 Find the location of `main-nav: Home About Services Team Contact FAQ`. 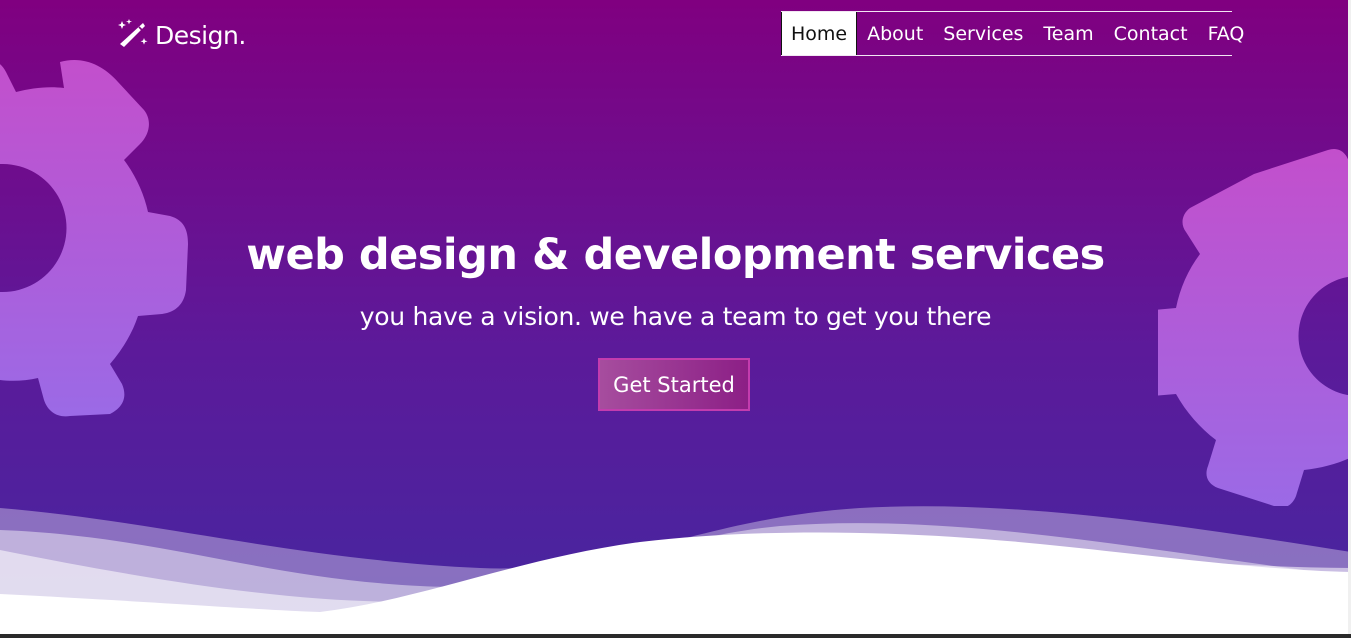

main-nav: Home About Services Team Contact FAQ is located at coordinates (1012, 33).